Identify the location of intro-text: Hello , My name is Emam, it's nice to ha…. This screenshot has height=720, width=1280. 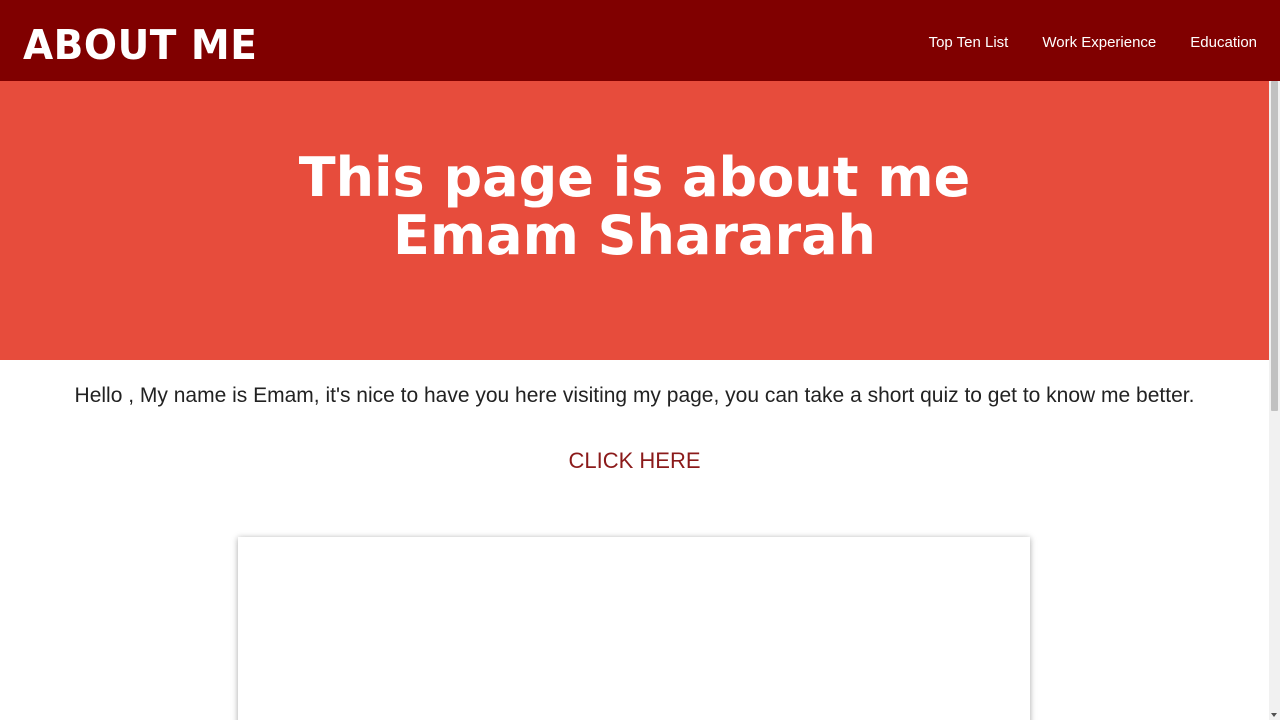
(634, 395).